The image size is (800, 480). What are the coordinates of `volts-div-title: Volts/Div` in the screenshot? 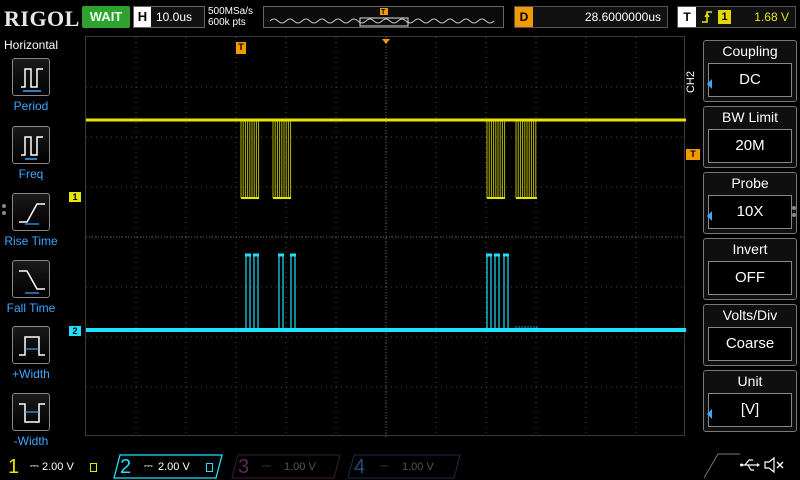 It's located at (750, 315).